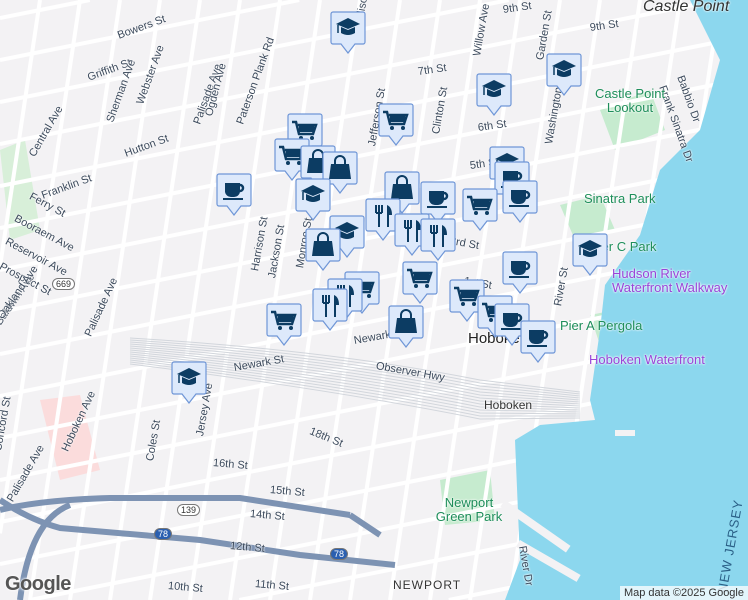  What do you see at coordinates (469, 509) in the screenshot?
I see `place-newport-green-park: Newport Green Park` at bounding box center [469, 509].